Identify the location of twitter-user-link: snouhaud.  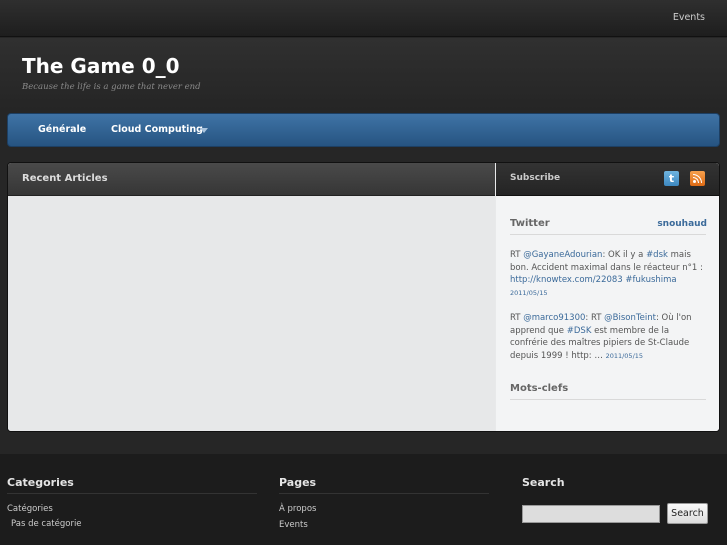
(682, 224).